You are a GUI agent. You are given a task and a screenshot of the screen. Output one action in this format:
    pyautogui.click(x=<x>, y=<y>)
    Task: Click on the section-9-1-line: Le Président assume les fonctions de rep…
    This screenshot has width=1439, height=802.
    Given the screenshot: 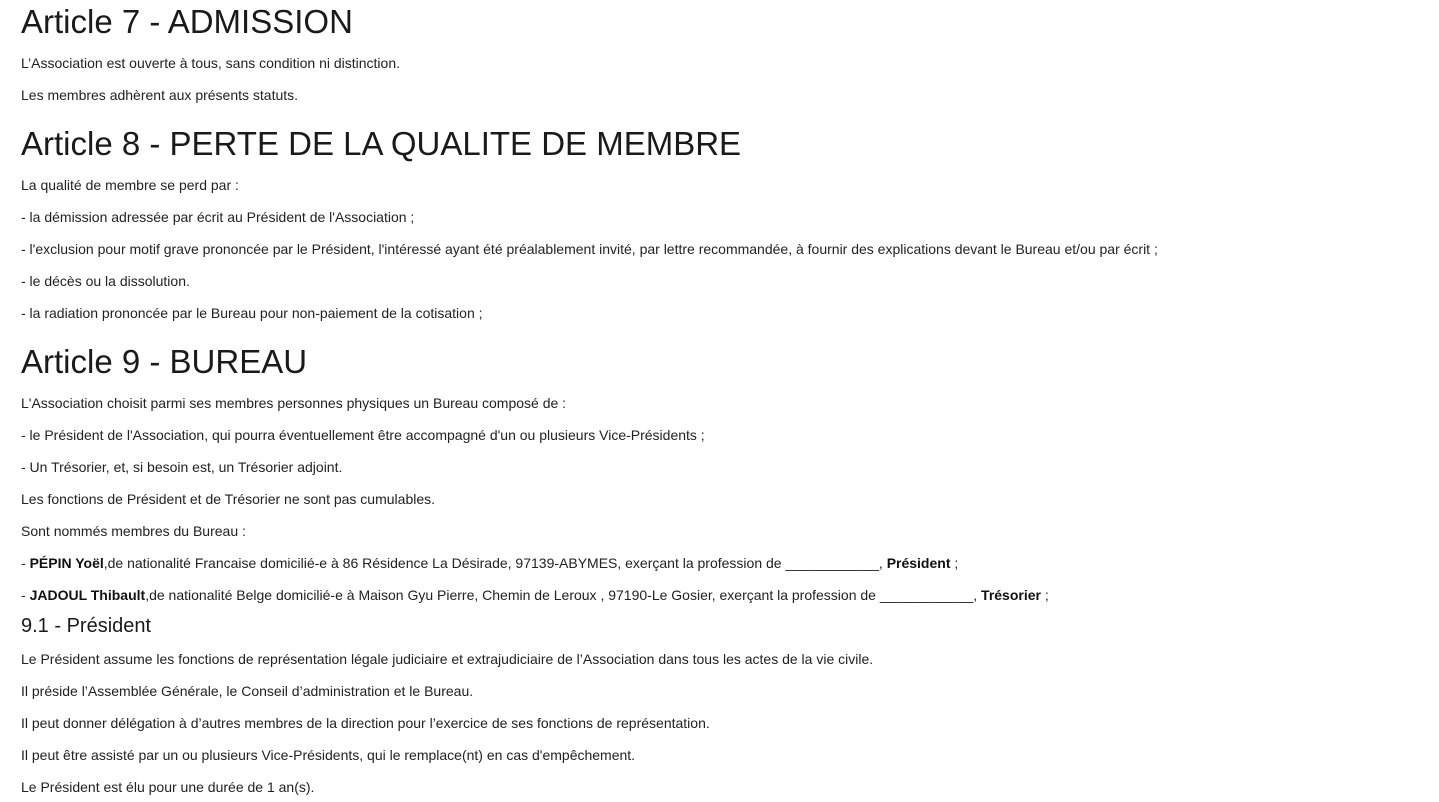 What is the action you would take?
    pyautogui.click(x=447, y=659)
    